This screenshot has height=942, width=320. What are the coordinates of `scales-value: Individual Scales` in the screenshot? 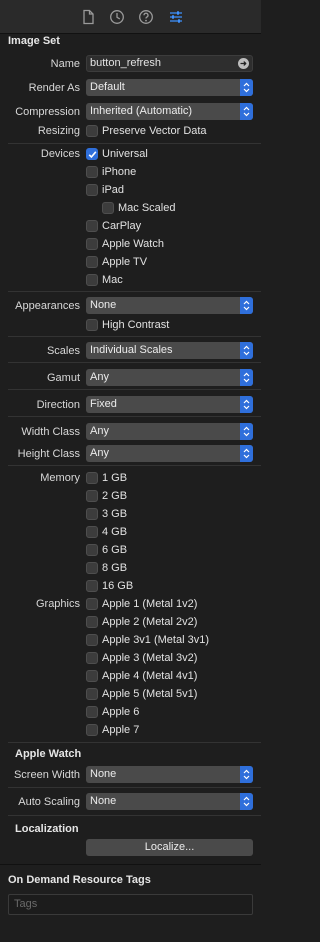 It's located at (131, 350).